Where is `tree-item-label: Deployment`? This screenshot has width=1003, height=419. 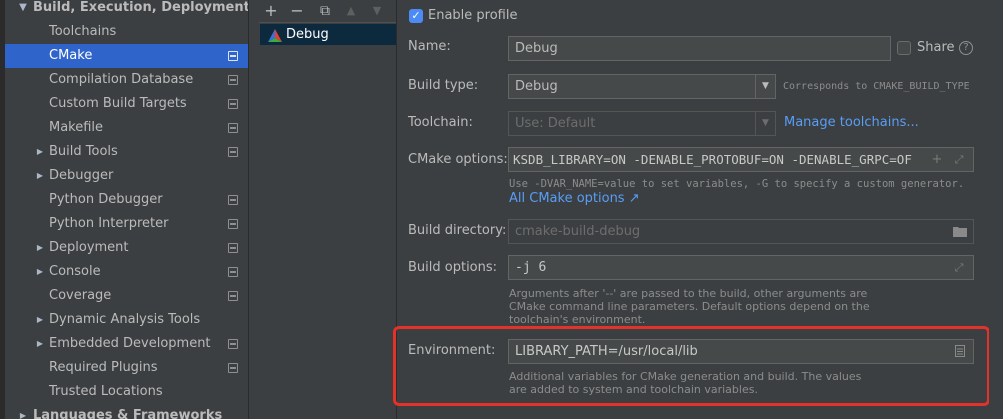 tree-item-label: Deployment is located at coordinates (89, 247).